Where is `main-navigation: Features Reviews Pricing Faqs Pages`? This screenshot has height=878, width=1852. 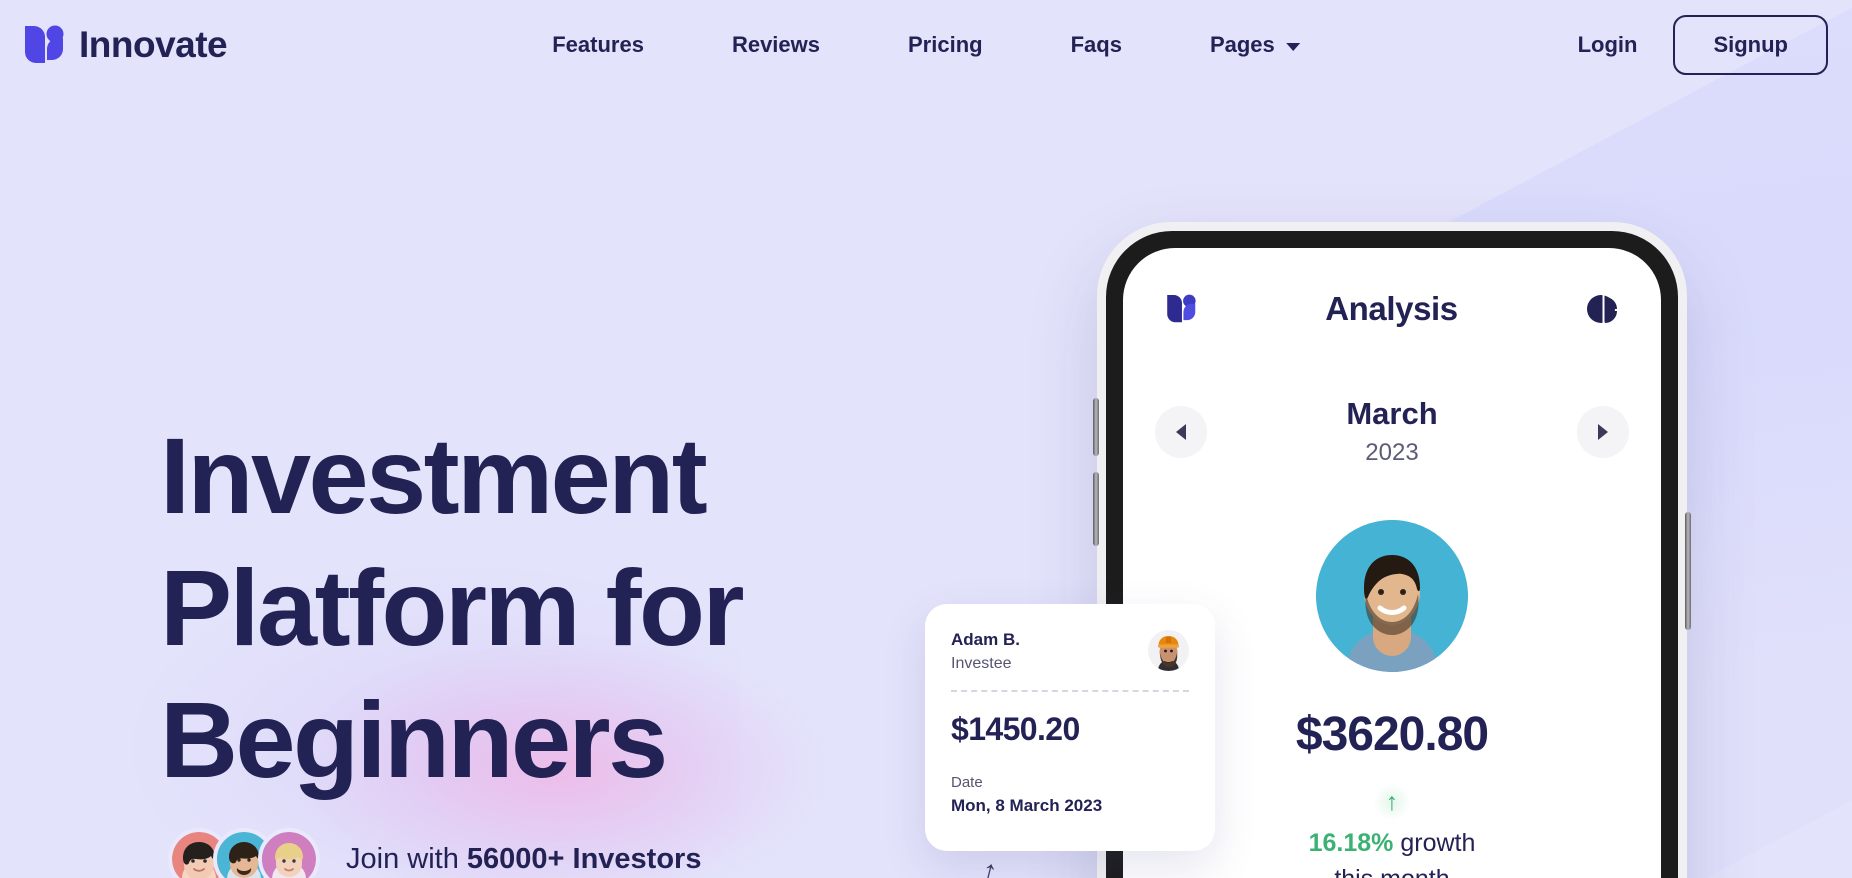 main-navigation: Features Reviews Pricing Faqs Pages is located at coordinates (926, 45).